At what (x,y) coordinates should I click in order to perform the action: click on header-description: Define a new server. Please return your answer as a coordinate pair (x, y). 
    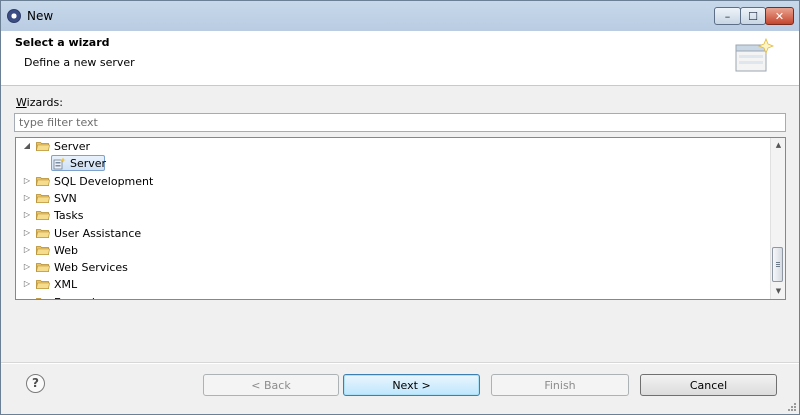
    Looking at the image, I should click on (79, 62).